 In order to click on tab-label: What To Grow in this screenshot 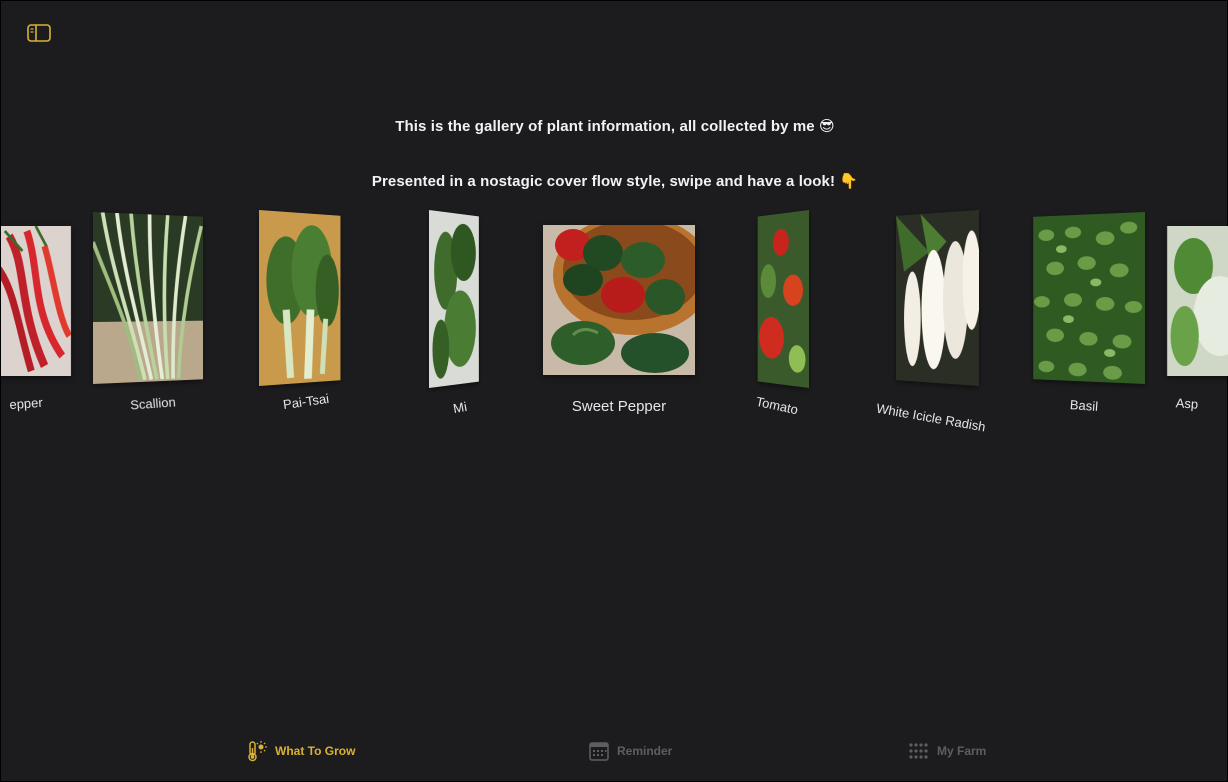, I will do `click(315, 751)`.